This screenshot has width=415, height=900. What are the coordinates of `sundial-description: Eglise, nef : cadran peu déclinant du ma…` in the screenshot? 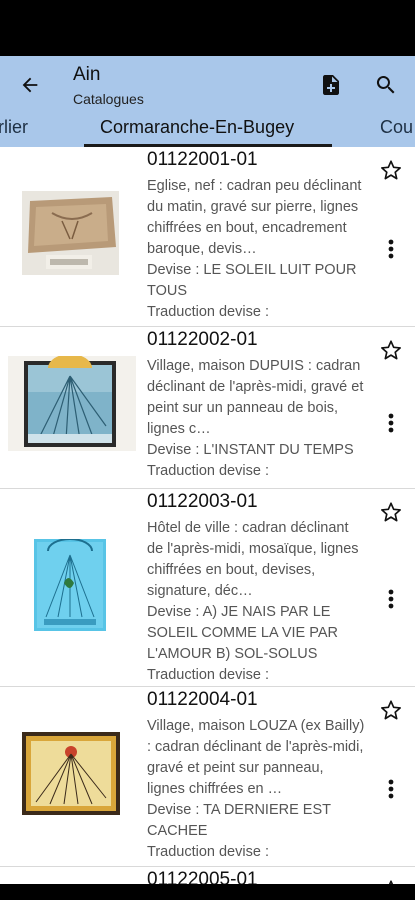 It's located at (254, 217).